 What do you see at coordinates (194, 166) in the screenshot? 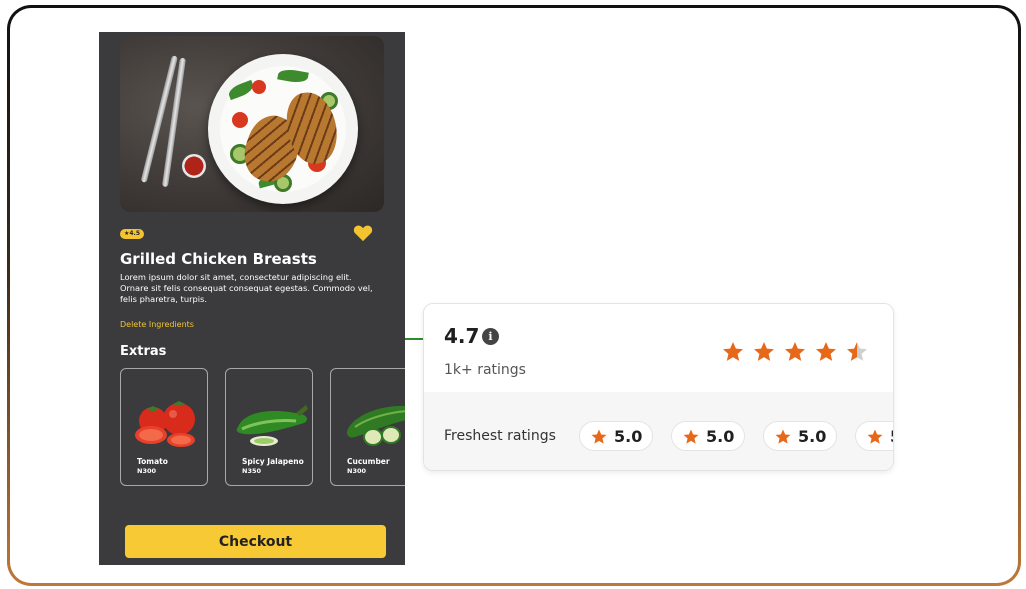
I see `spice-bowl` at bounding box center [194, 166].